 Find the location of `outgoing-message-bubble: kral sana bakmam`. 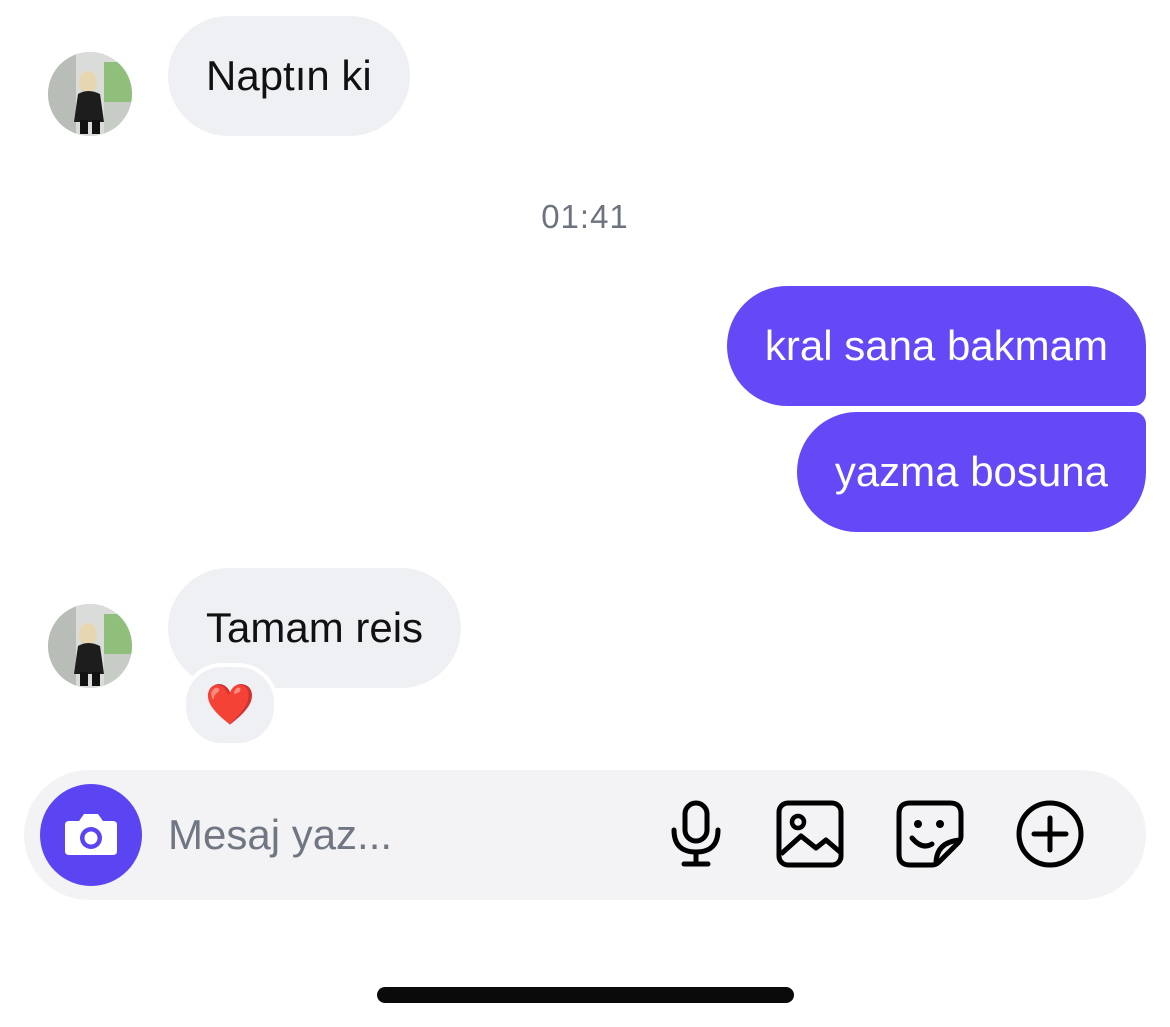

outgoing-message-bubble: kral sana bakmam is located at coordinates (936, 346).